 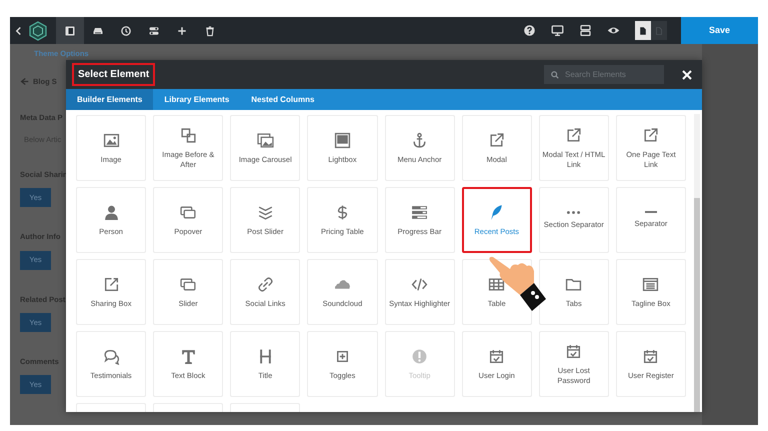 What do you see at coordinates (114, 74) in the screenshot?
I see `modal-title: Select Element` at bounding box center [114, 74].